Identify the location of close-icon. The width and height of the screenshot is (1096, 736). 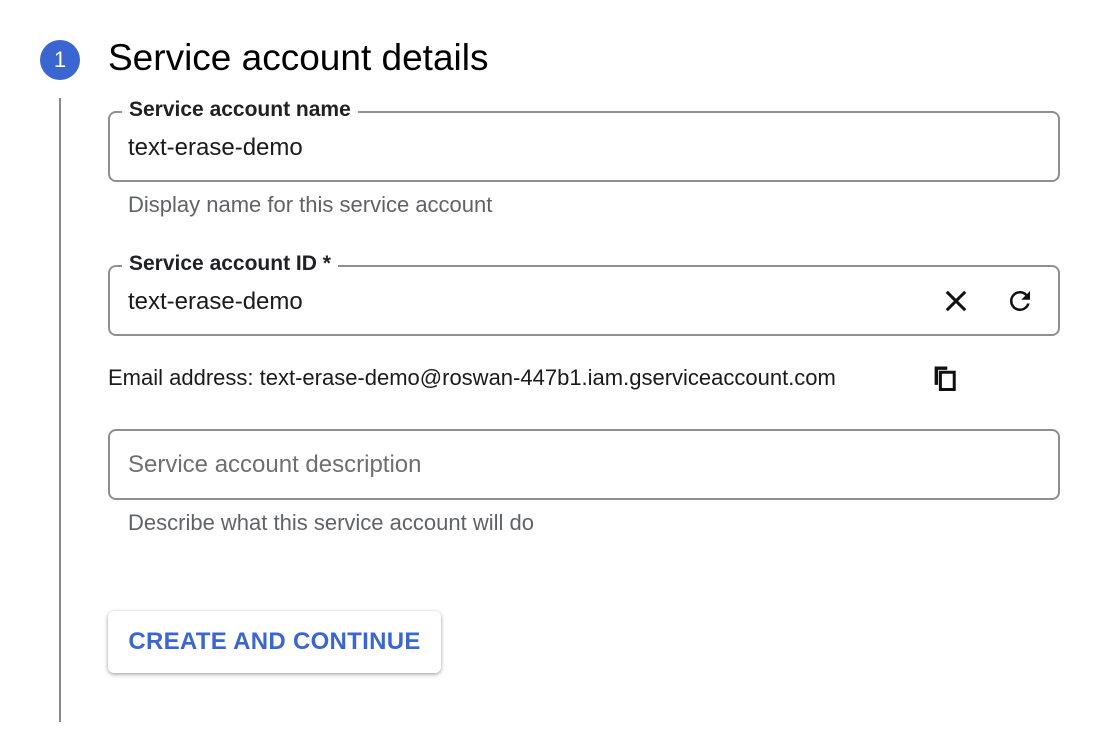
(956, 301).